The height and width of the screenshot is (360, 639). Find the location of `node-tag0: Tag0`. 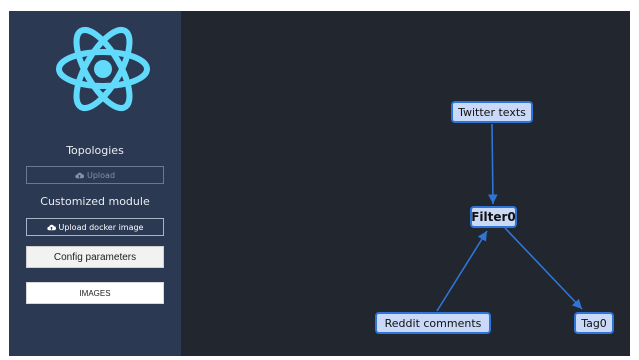

node-tag0: Tag0 is located at coordinates (594, 323).